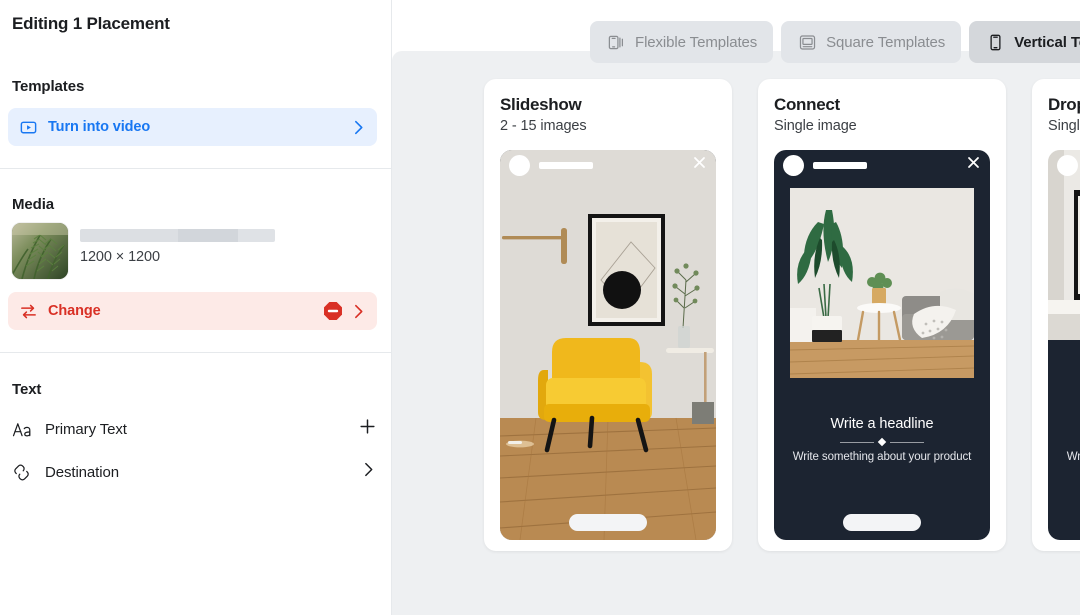  Describe the element at coordinates (541, 104) in the screenshot. I see `card-title: Slideshow` at that location.